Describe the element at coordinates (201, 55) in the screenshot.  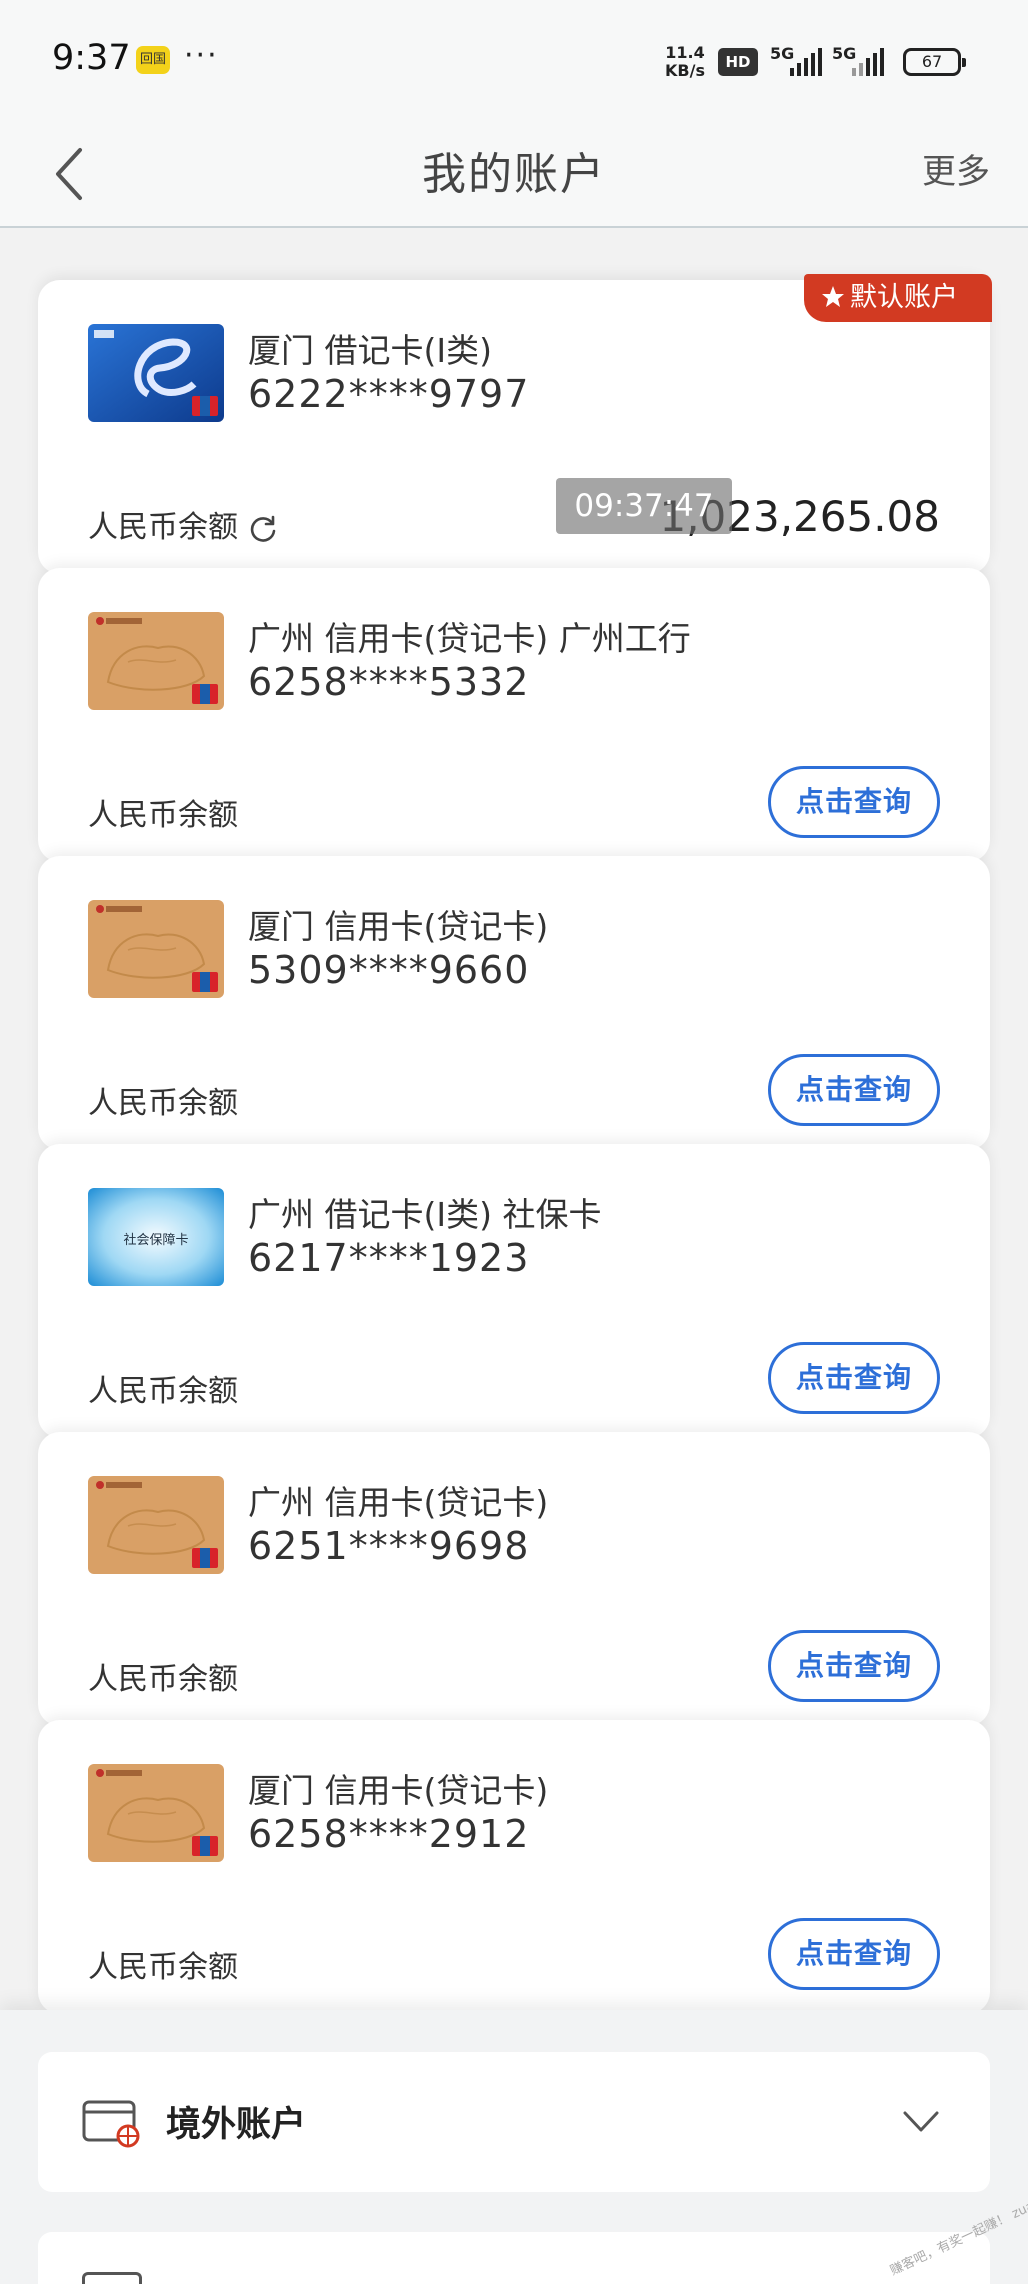
I see `more-notifications-icon: ···` at that location.